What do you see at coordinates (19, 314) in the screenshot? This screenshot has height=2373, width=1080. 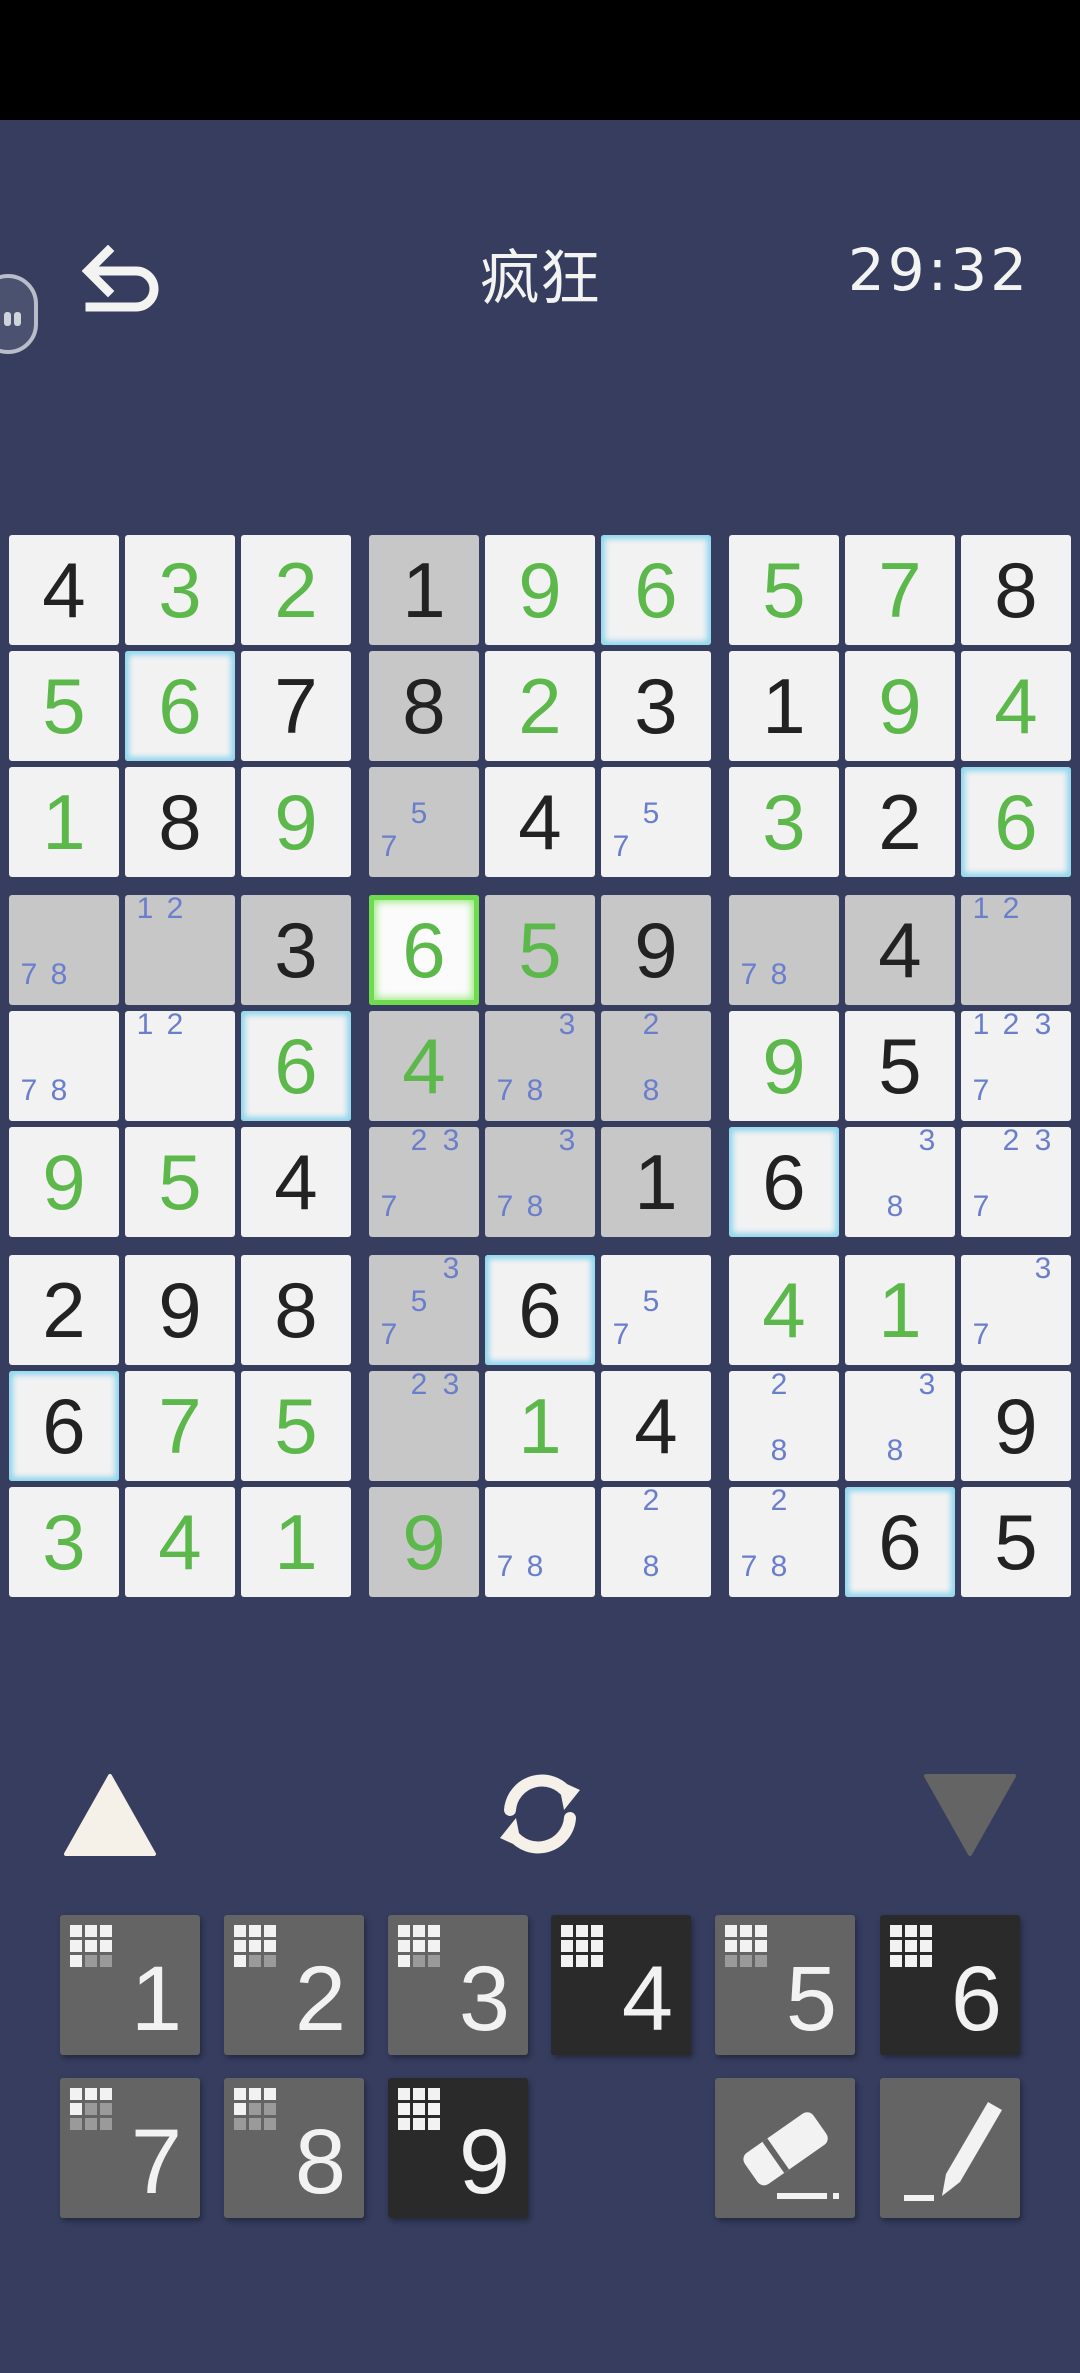 I see `floating-handle` at bounding box center [19, 314].